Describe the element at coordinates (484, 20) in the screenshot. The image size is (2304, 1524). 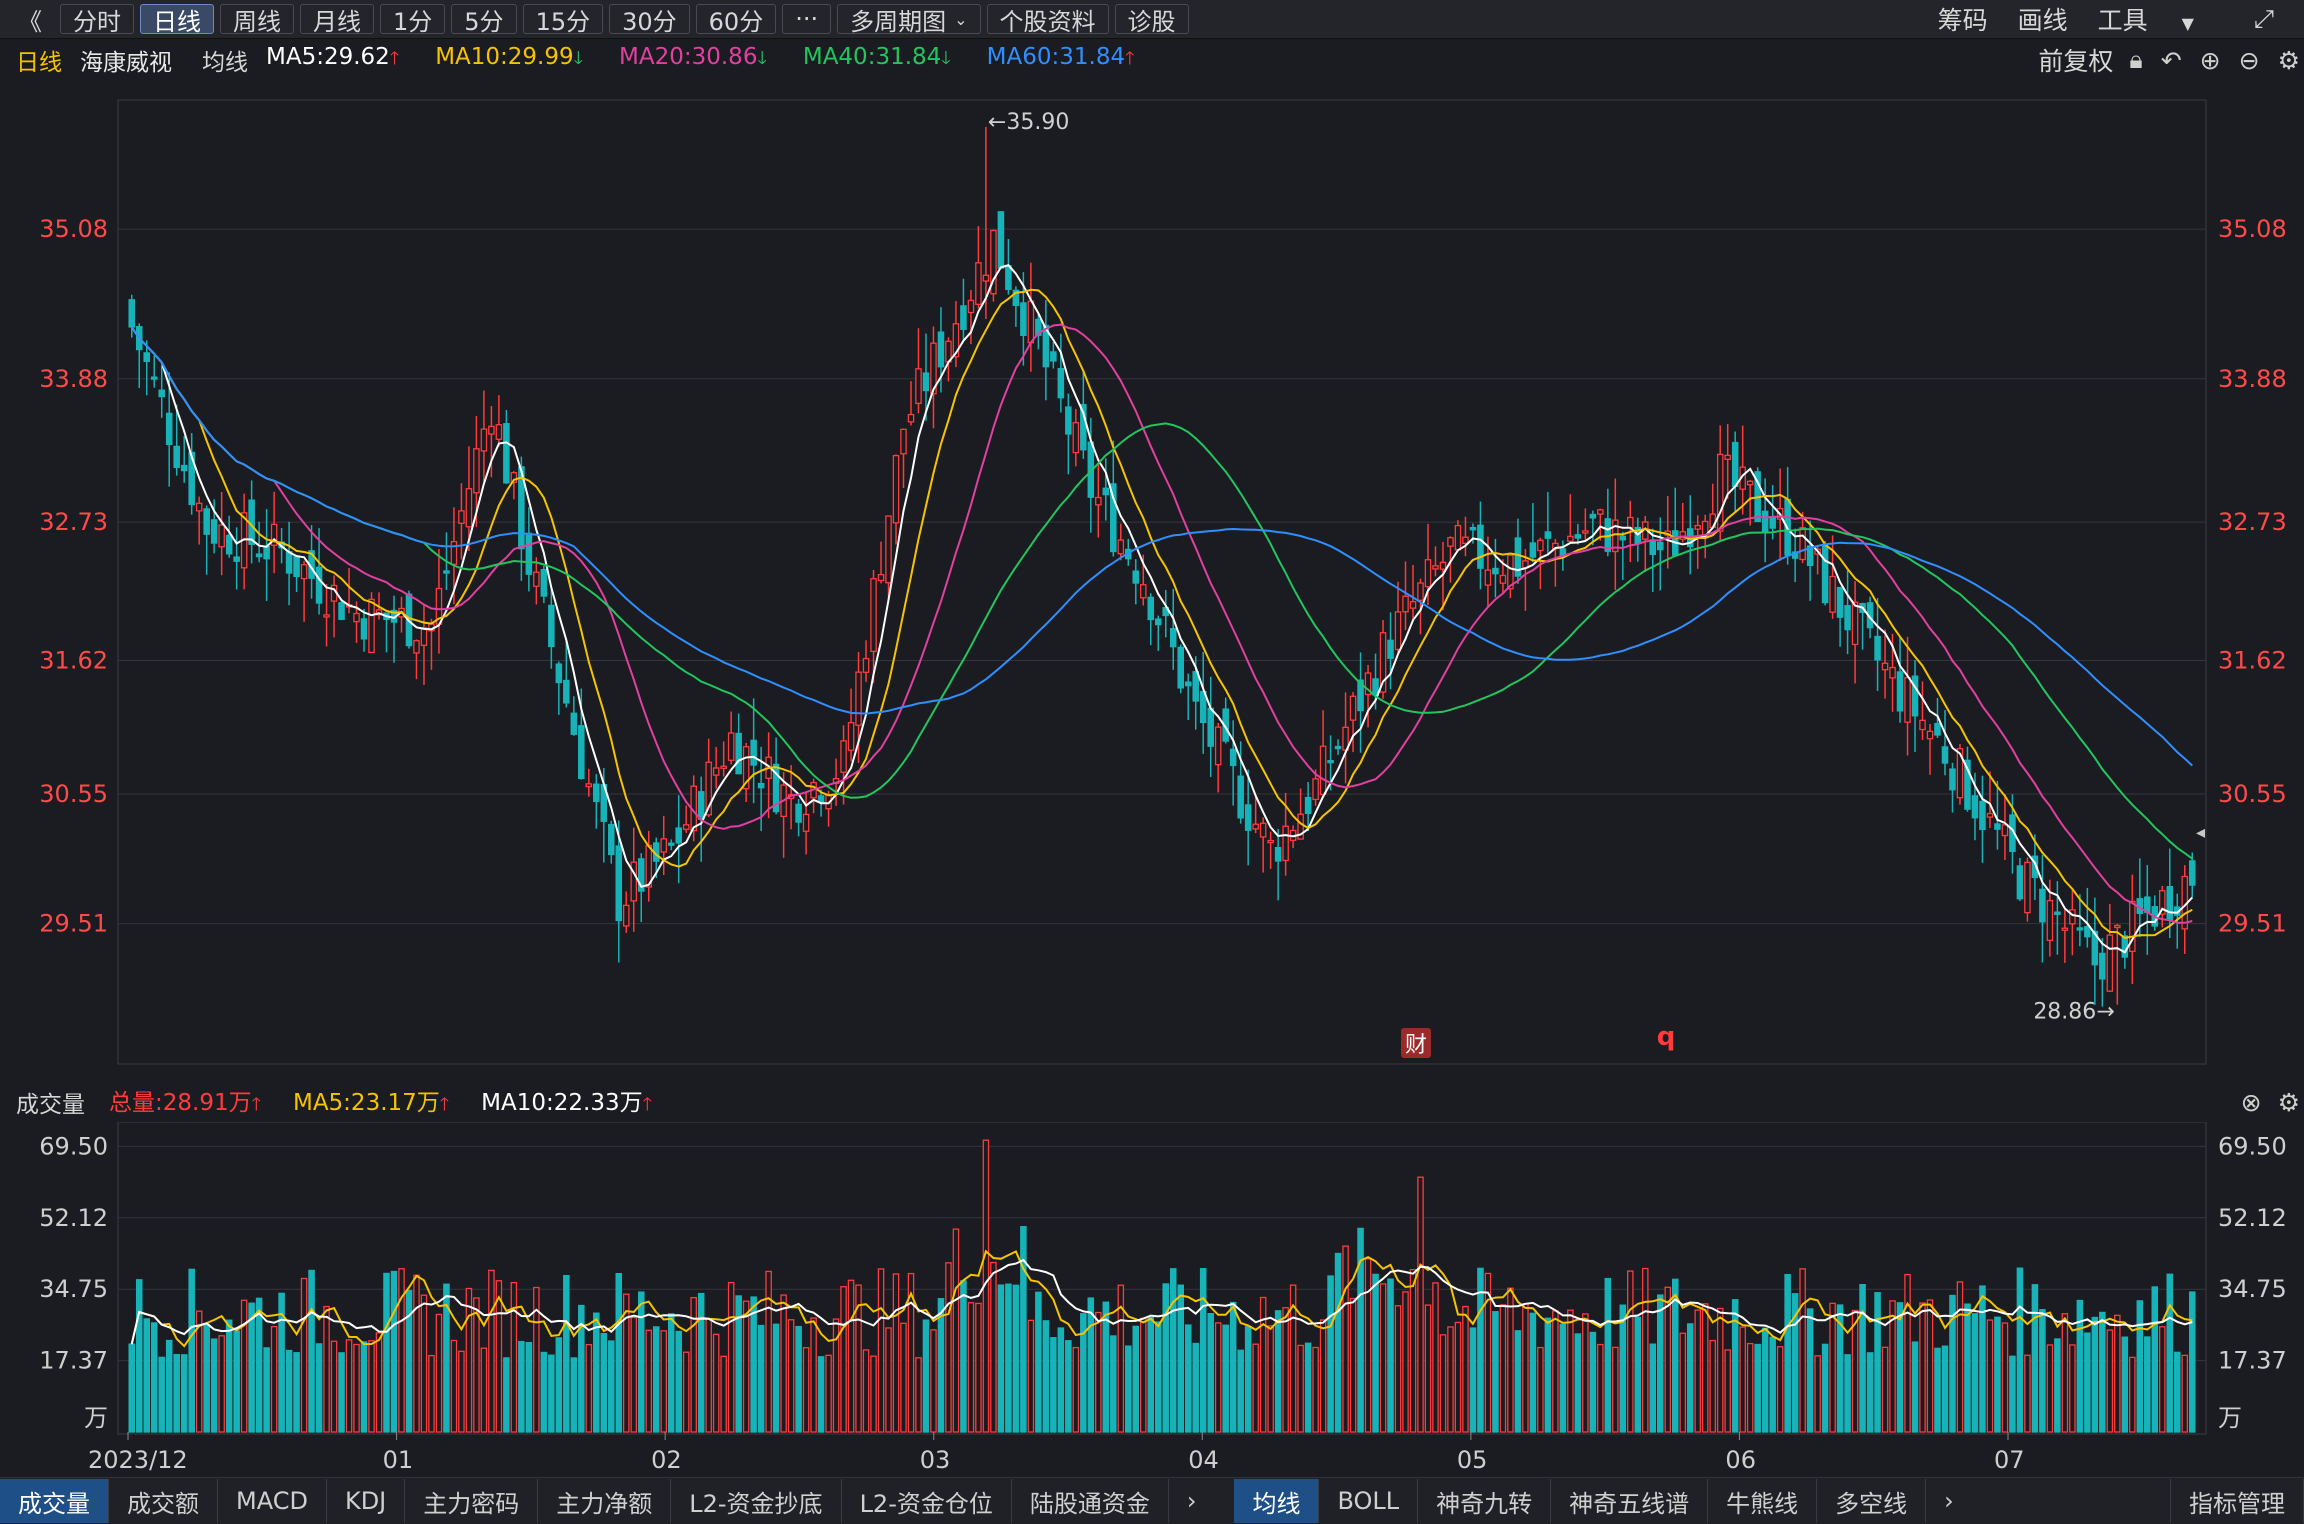
I see `period-5min: 5分` at that location.